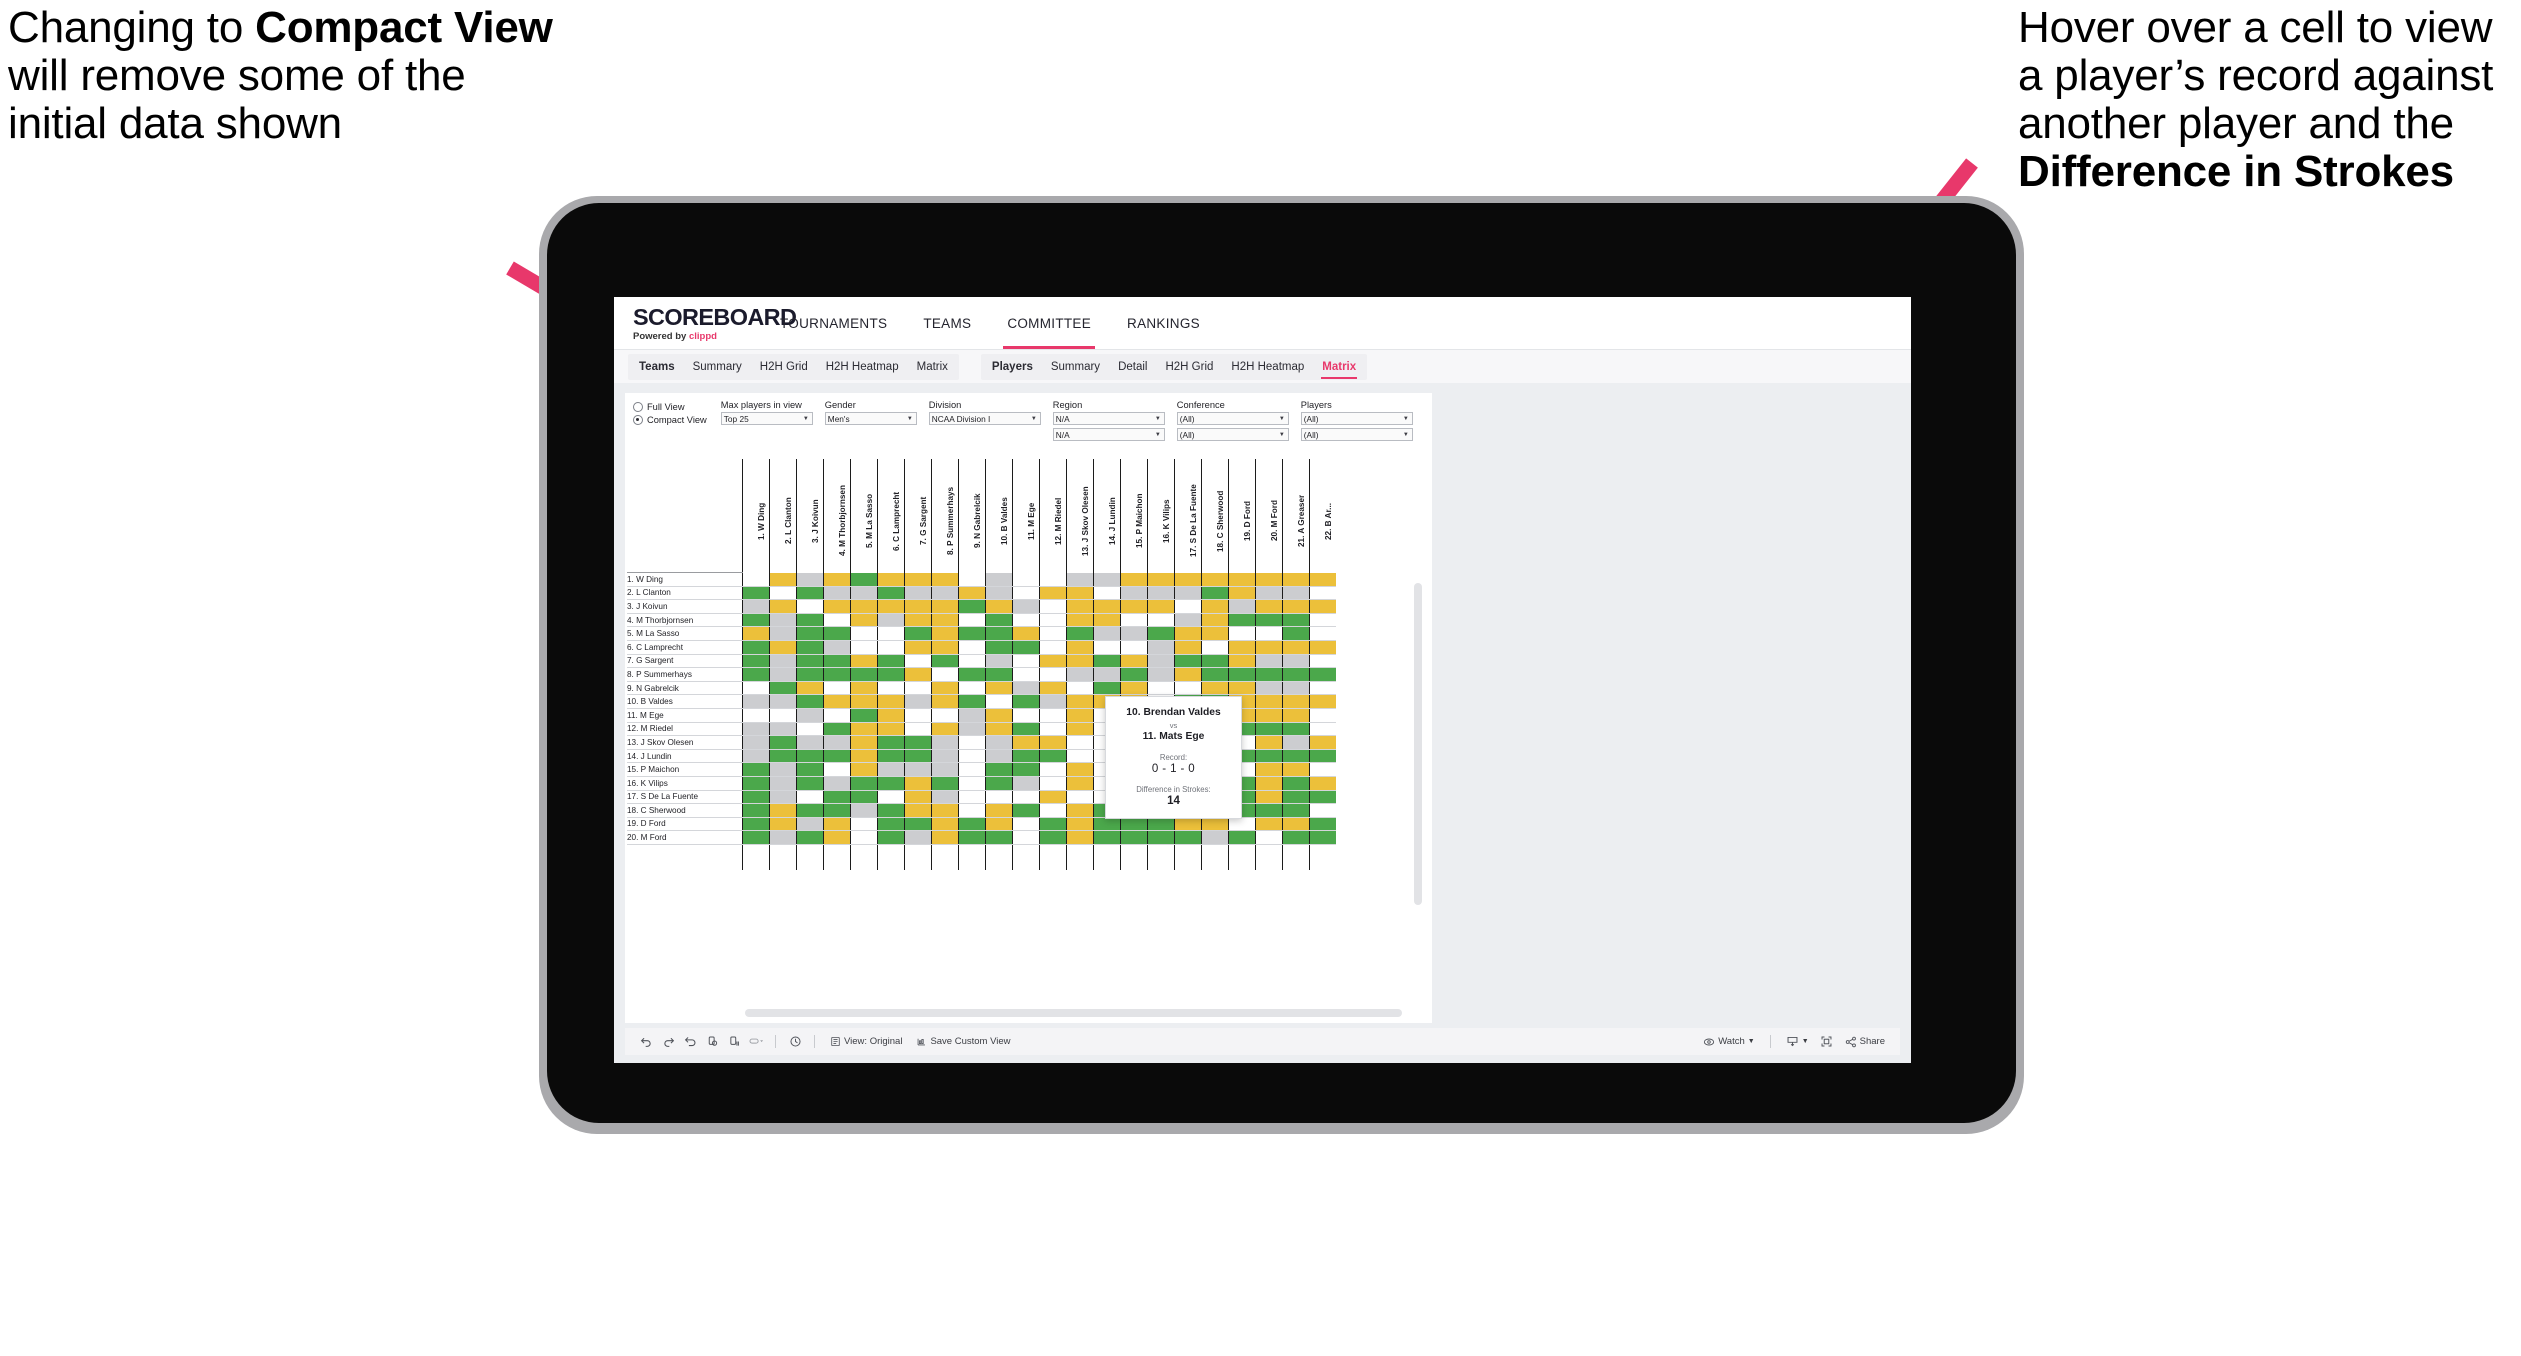  What do you see at coordinates (1049, 323) in the screenshot?
I see `nav-committee: COMMITTEE` at bounding box center [1049, 323].